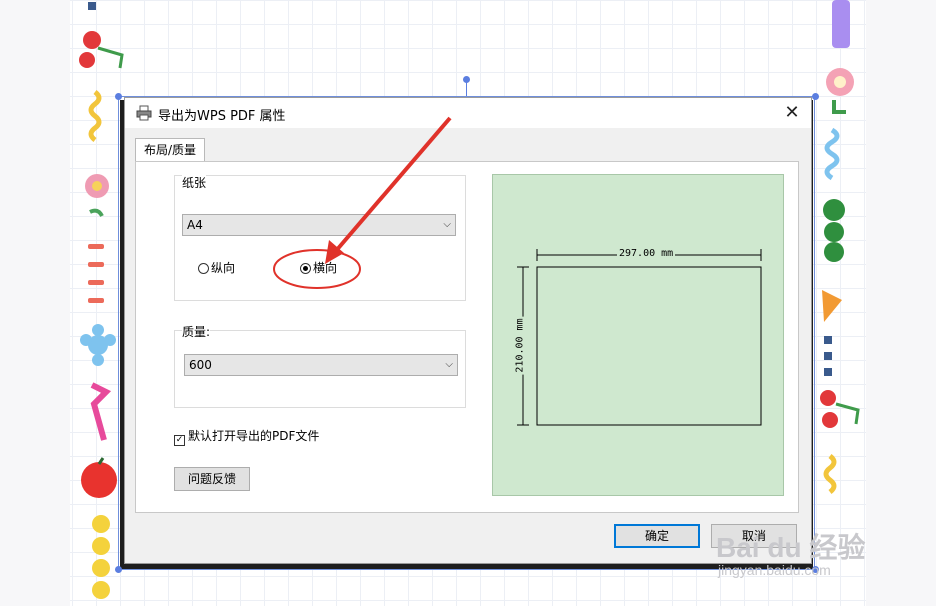  I want to click on watermark-brand: Bai du 经验, so click(791, 547).